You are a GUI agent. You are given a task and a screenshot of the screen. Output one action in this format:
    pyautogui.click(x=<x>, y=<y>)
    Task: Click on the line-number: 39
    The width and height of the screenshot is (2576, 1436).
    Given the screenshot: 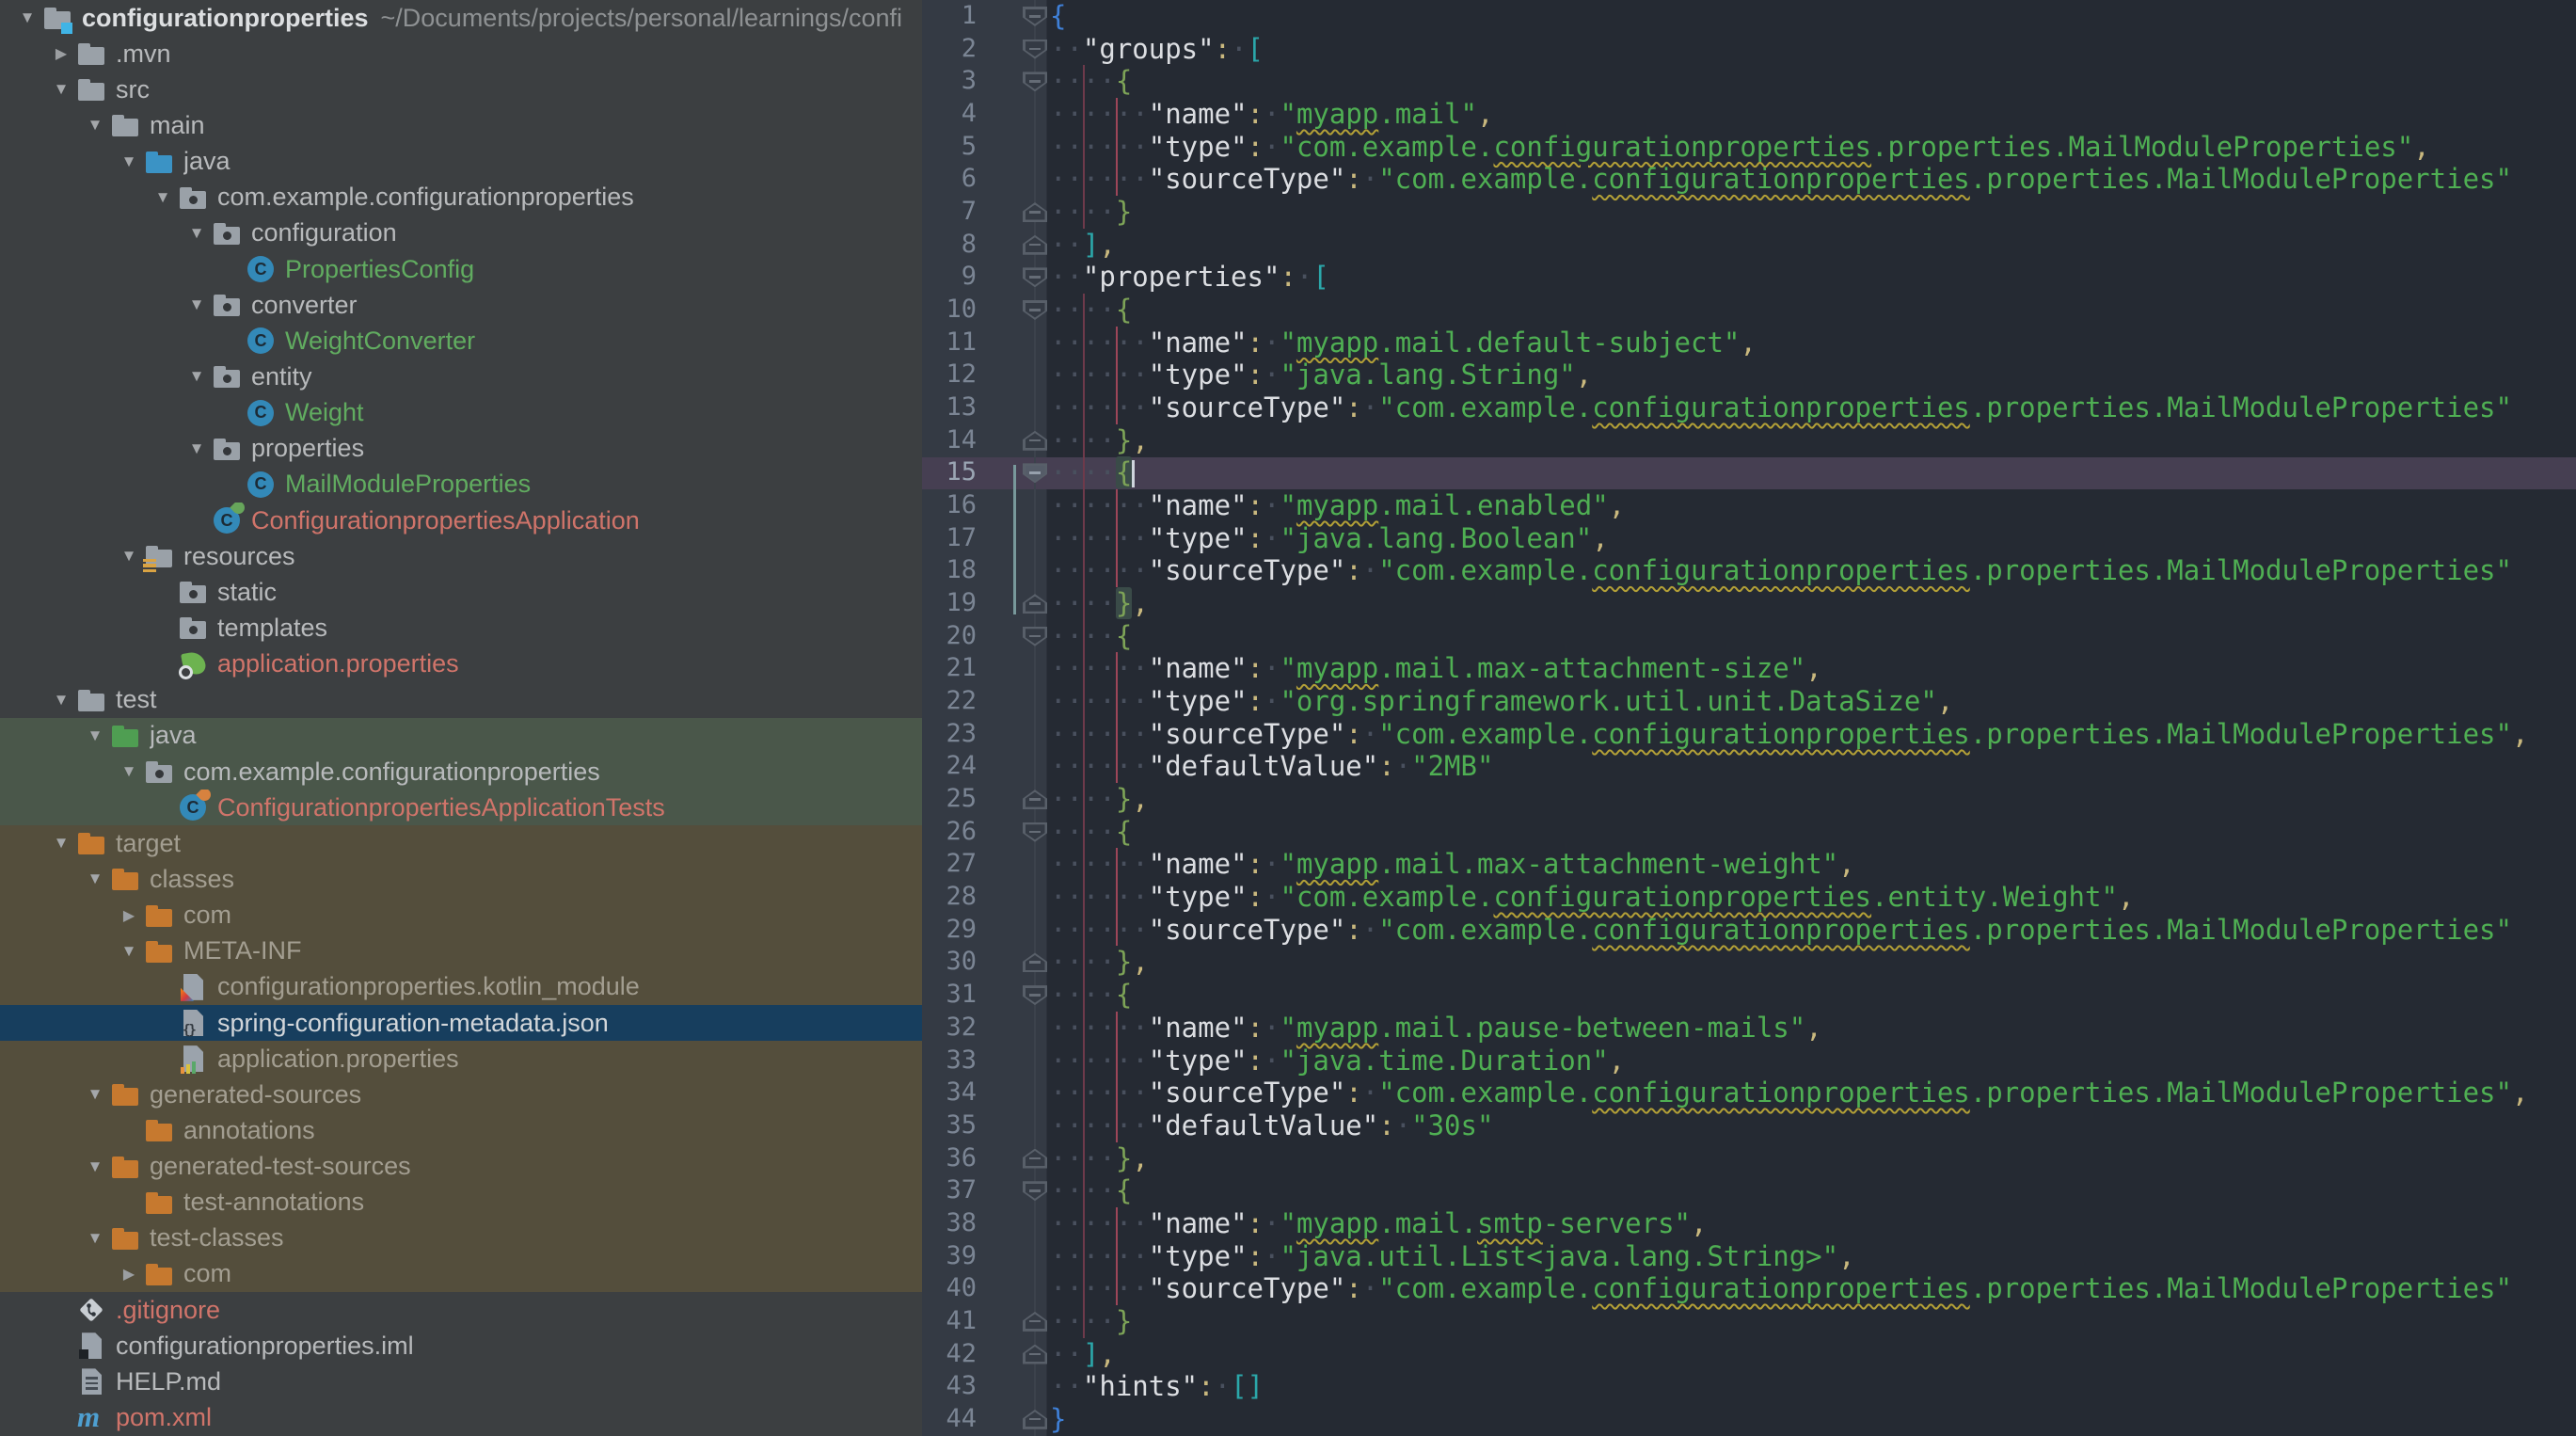 What is the action you would take?
    pyautogui.click(x=949, y=1256)
    